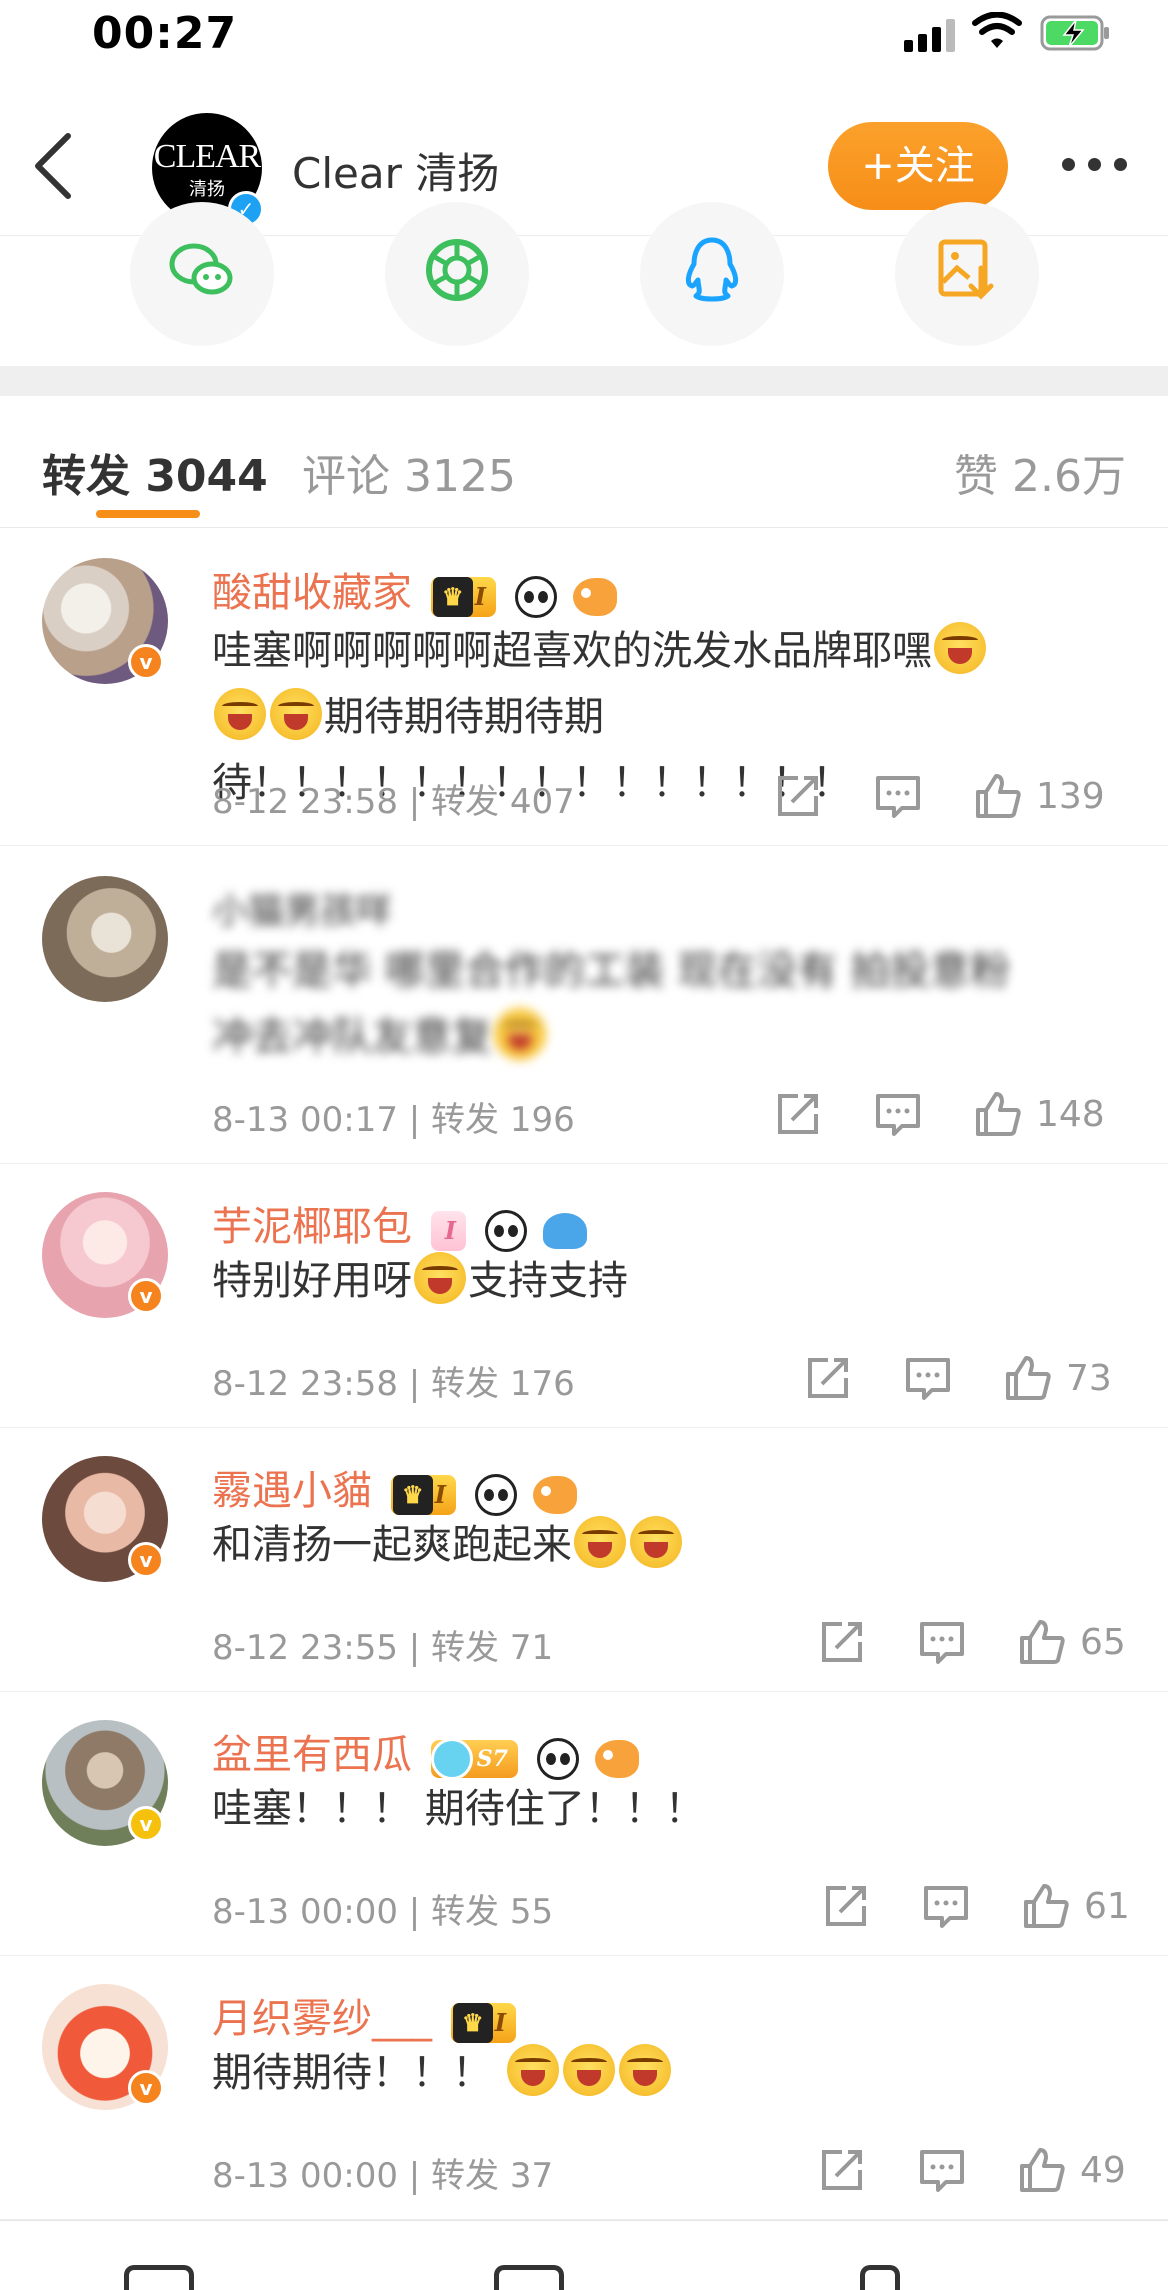 The image size is (1168, 2290). What do you see at coordinates (572, 651) in the screenshot?
I see `repost-text-line: 哇塞啊啊啊啊啊超喜欢的洗发水品牌耶嘿` at bounding box center [572, 651].